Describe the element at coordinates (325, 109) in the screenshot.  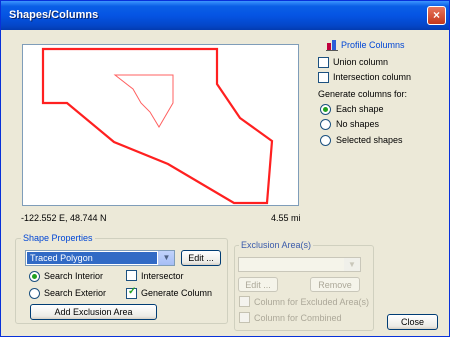
I see `each-shape-radio` at that location.